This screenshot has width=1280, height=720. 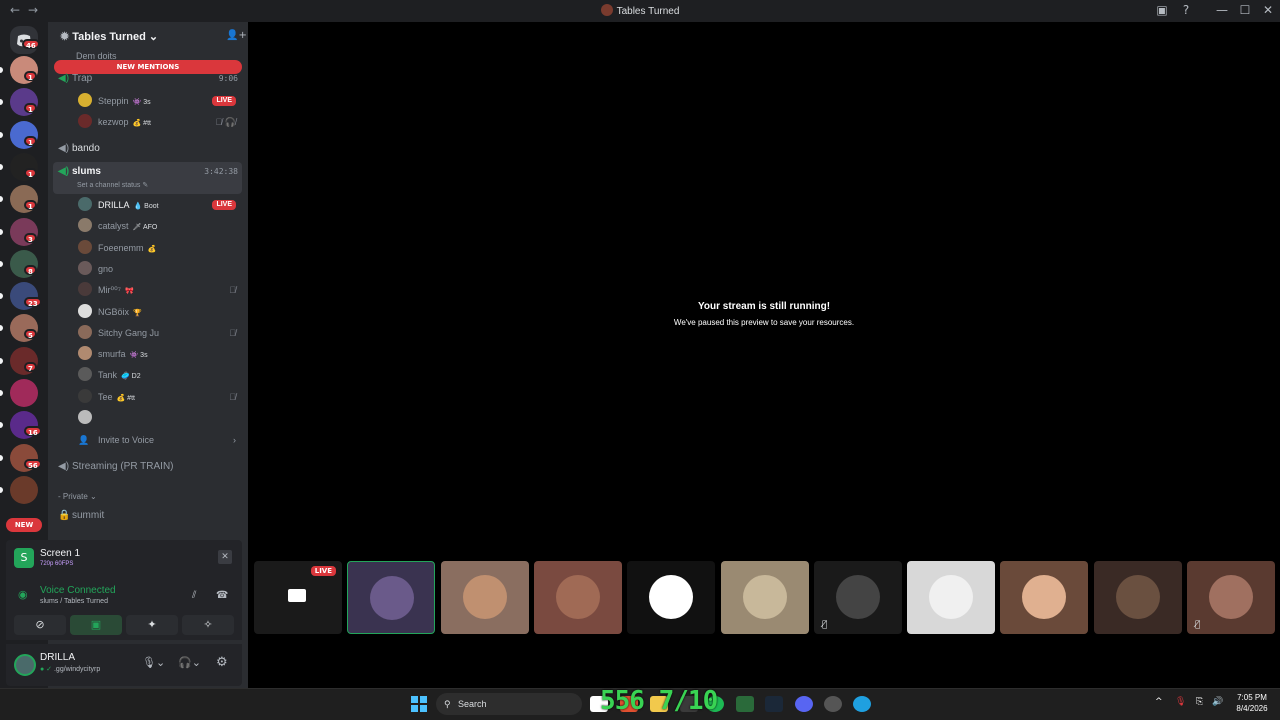 What do you see at coordinates (57, 564) in the screenshot?
I see `stream-quality: 720p 60FPS` at bounding box center [57, 564].